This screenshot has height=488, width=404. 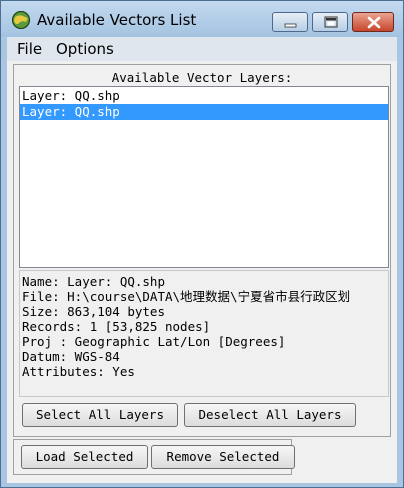 I want to click on info-projection: Proj : Geographic Lat/Lon [Degrees], so click(x=154, y=341).